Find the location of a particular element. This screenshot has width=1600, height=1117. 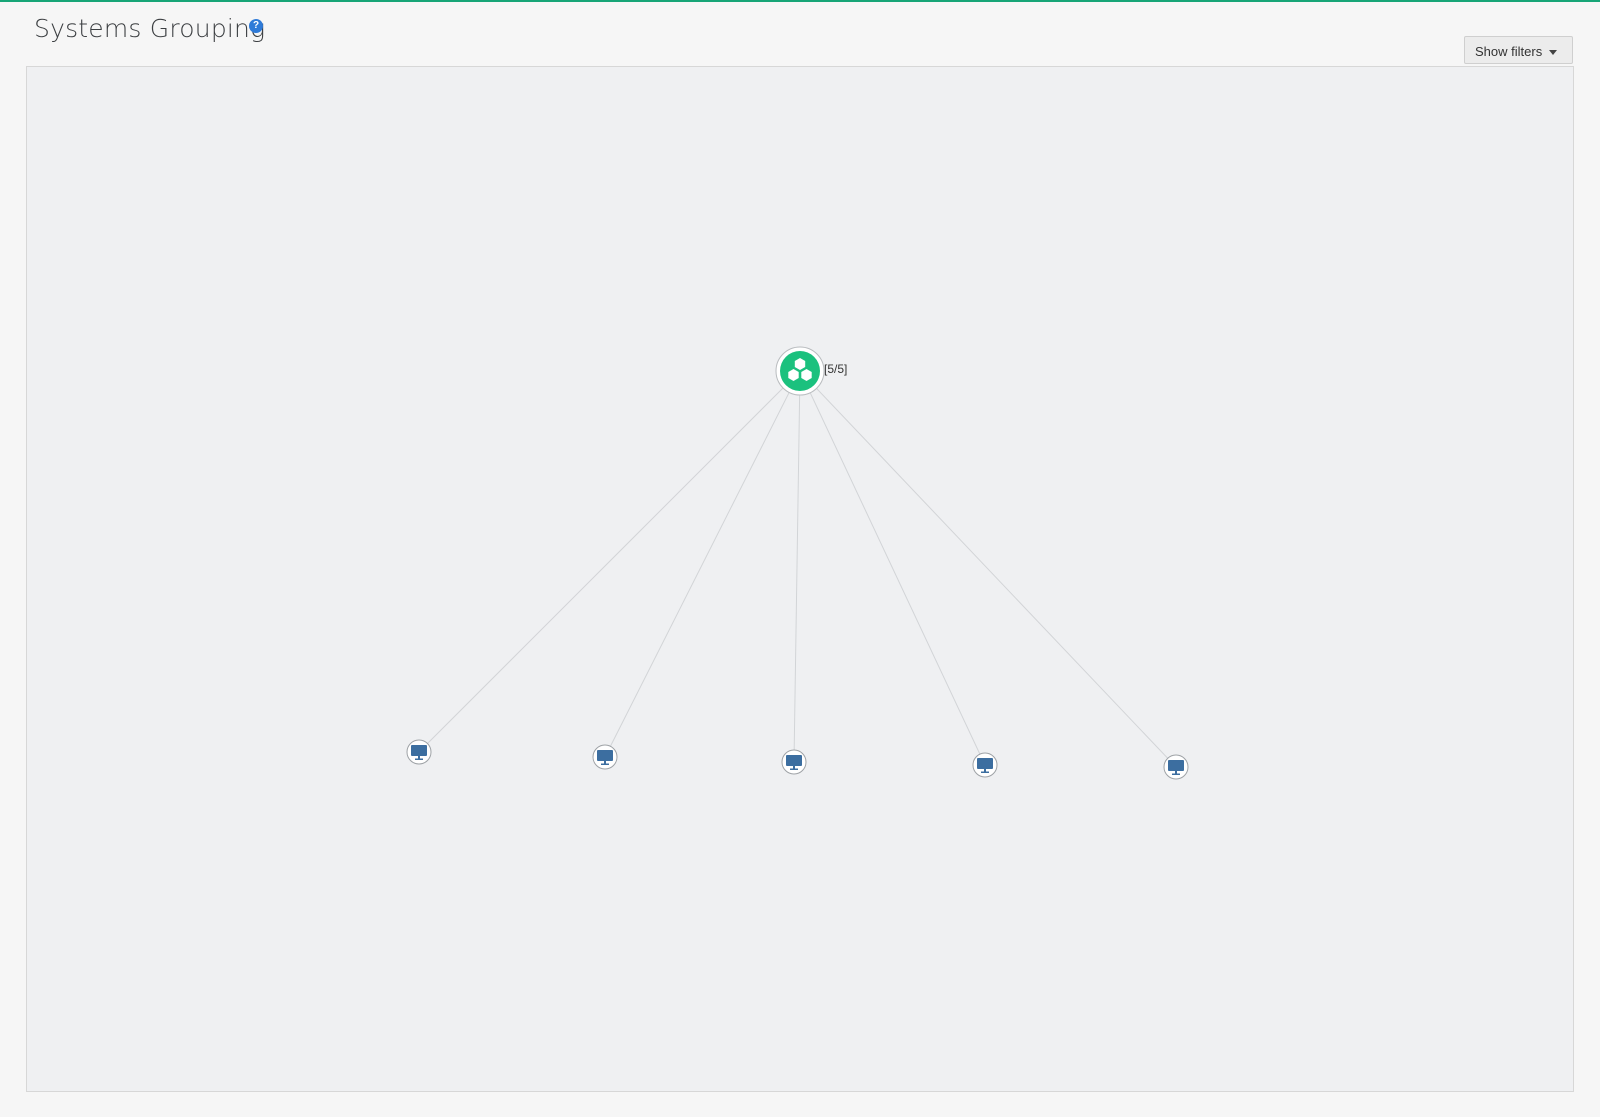

system-group-node: [5/5] is located at coordinates (811, 371).